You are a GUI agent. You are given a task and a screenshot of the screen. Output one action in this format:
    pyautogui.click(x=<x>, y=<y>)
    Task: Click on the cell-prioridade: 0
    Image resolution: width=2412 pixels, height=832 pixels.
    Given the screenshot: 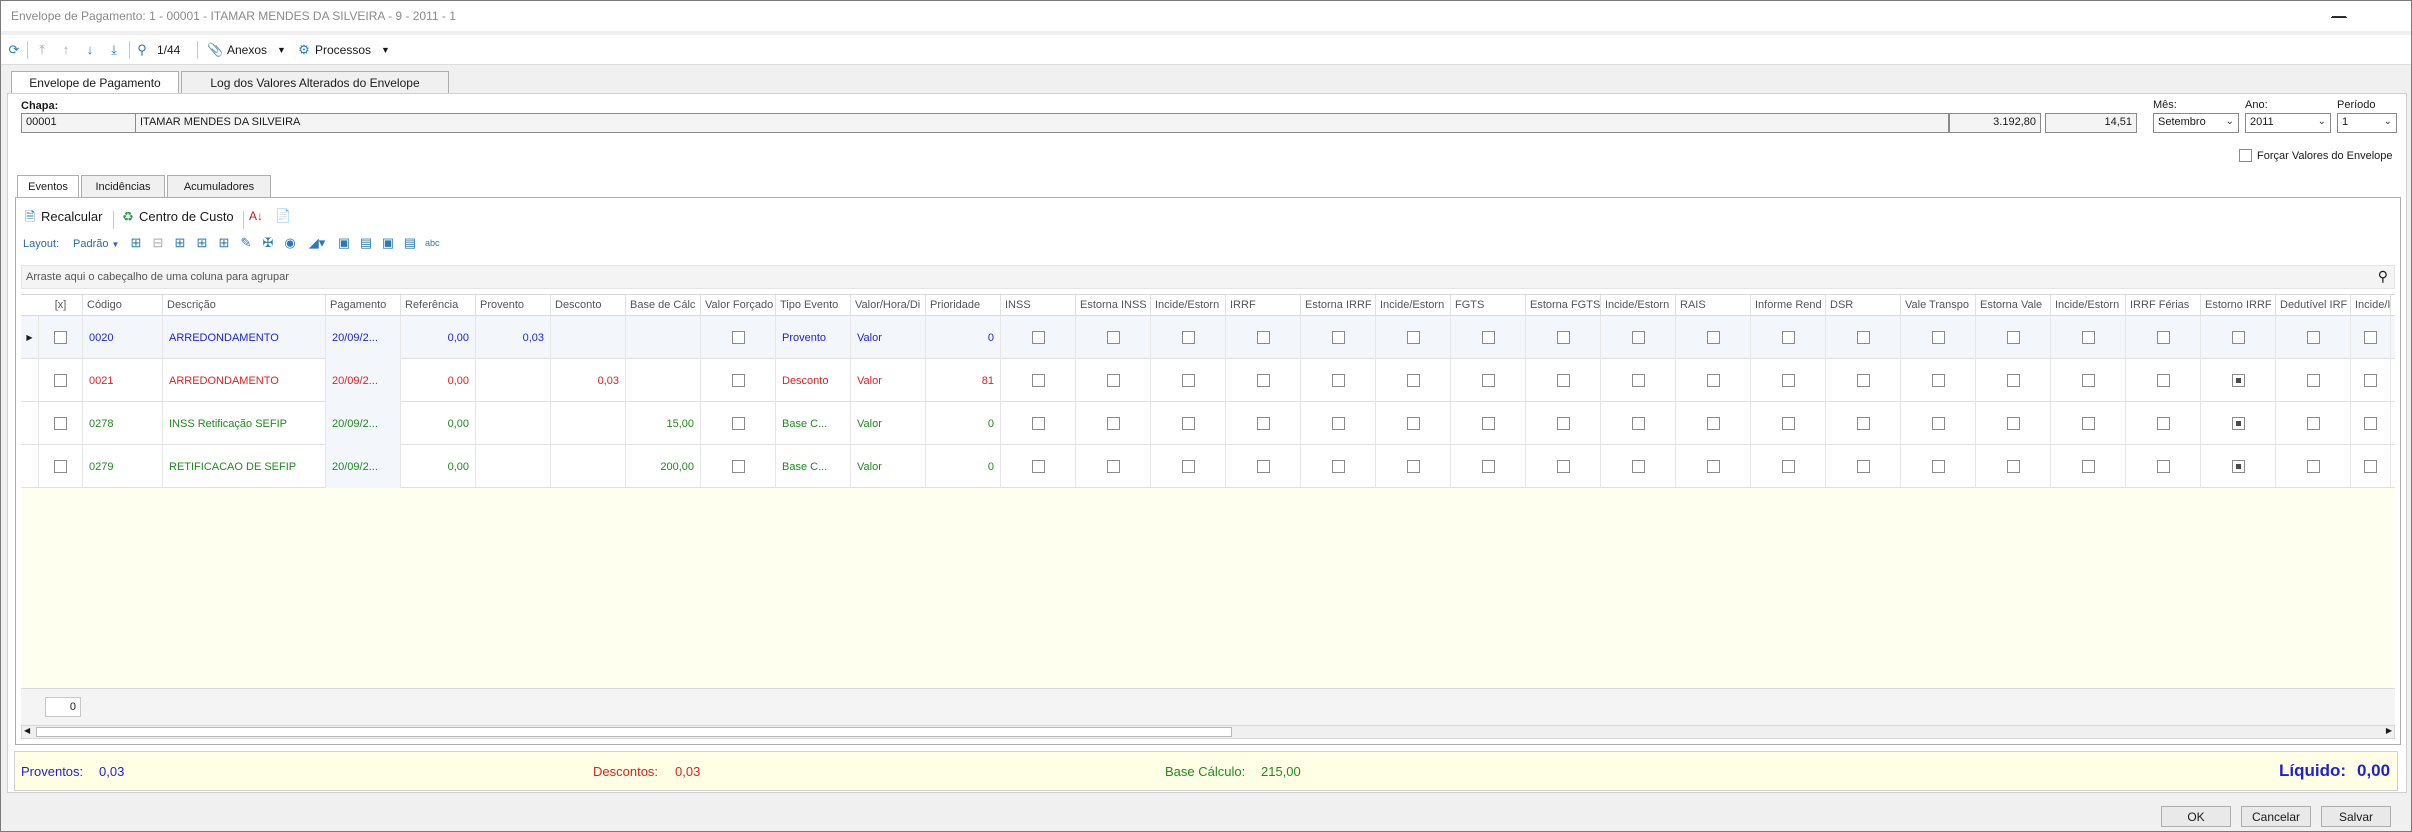 What is the action you would take?
    pyautogui.click(x=963, y=423)
    